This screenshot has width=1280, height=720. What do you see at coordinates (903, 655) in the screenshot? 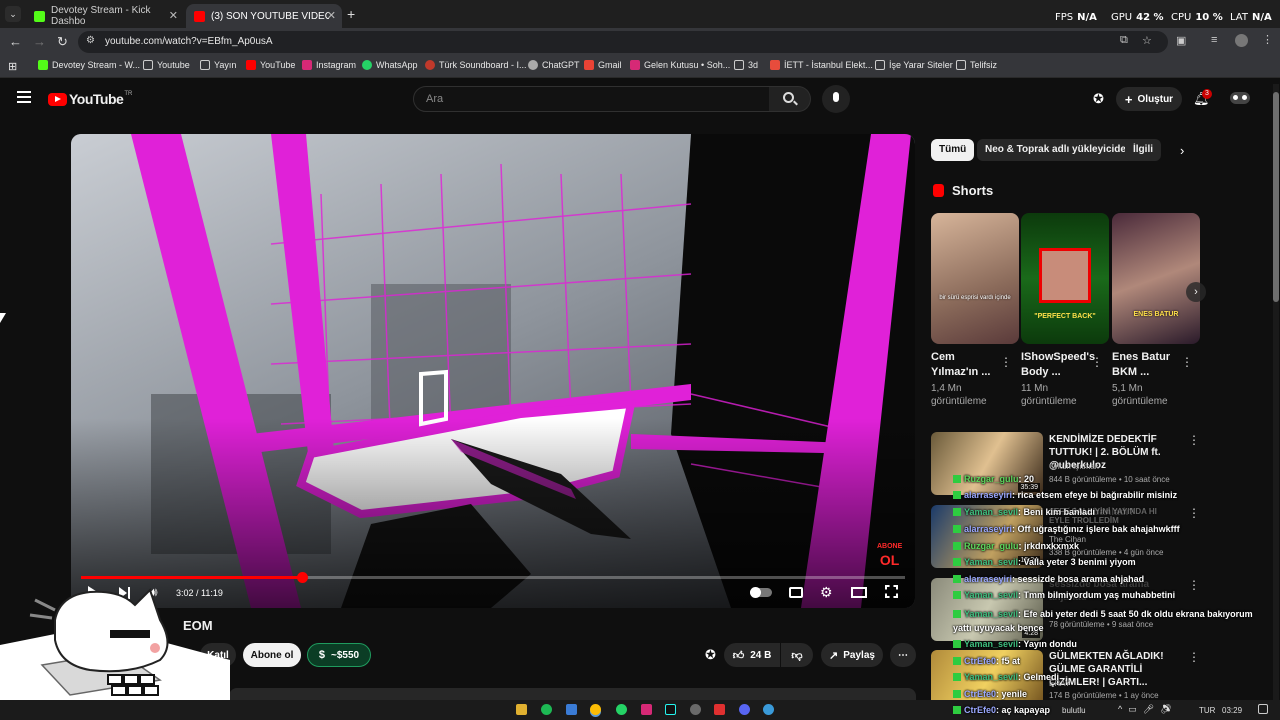
I see `more-actions-button: ⋯` at bounding box center [903, 655].